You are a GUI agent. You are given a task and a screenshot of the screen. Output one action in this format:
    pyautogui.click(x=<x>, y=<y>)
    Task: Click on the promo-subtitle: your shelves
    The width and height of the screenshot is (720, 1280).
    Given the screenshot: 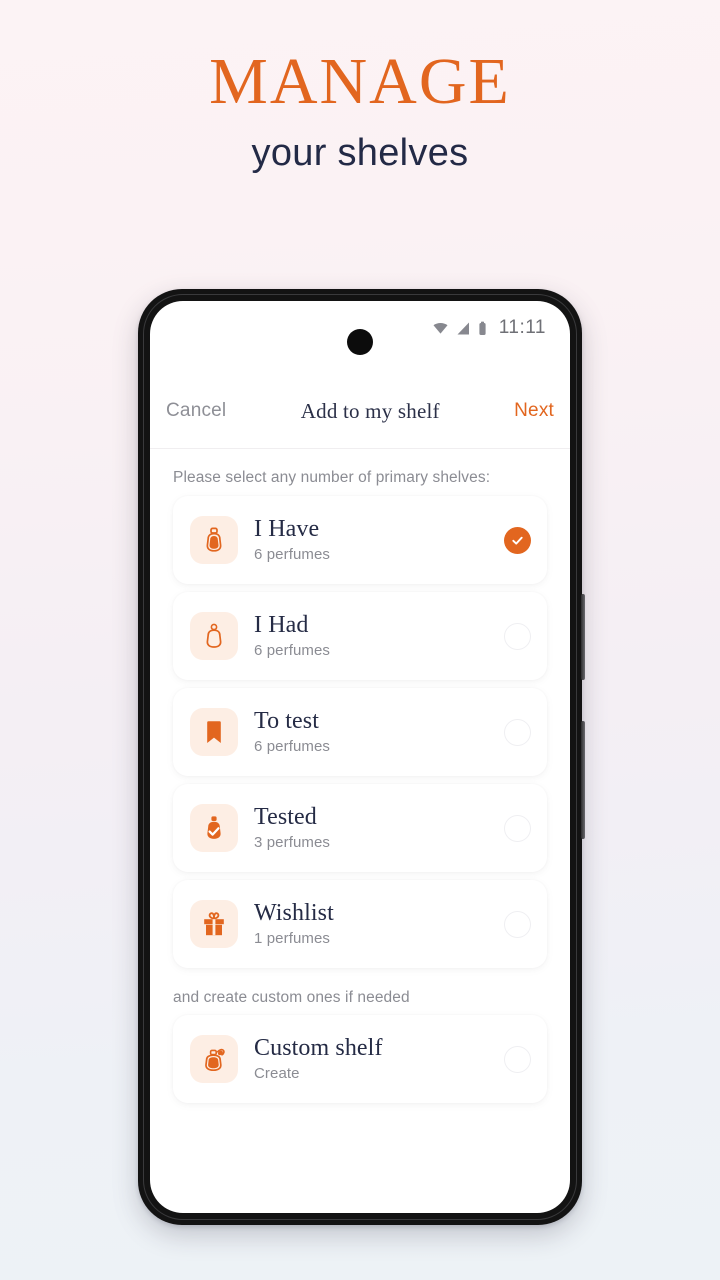 What is the action you would take?
    pyautogui.click(x=360, y=153)
    